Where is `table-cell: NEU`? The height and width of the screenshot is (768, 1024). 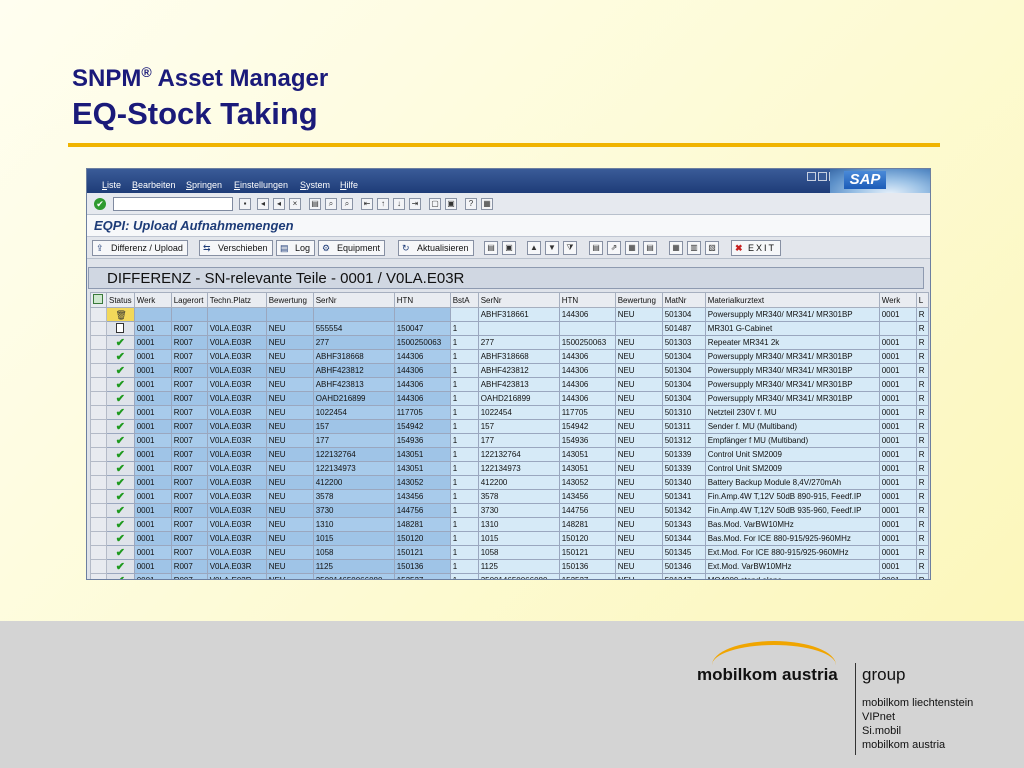
table-cell: NEU is located at coordinates (289, 440).